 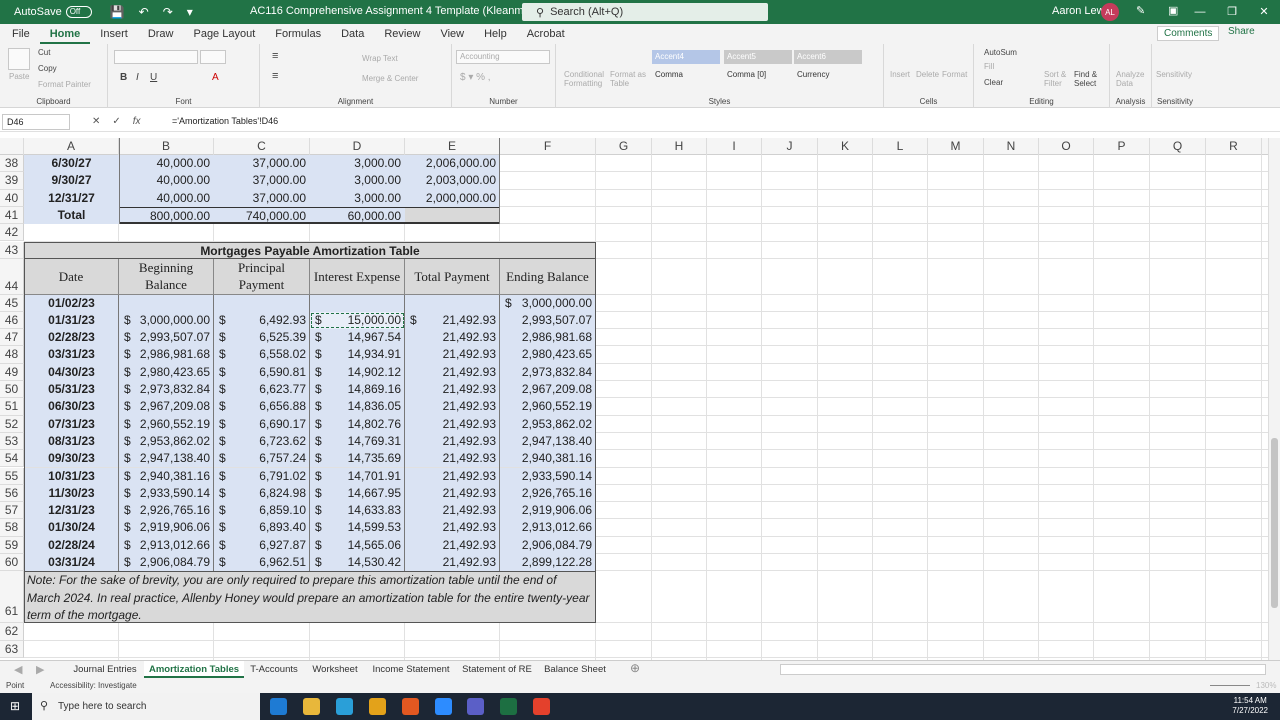 I want to click on row-header-49: 49, so click(x=12, y=372).